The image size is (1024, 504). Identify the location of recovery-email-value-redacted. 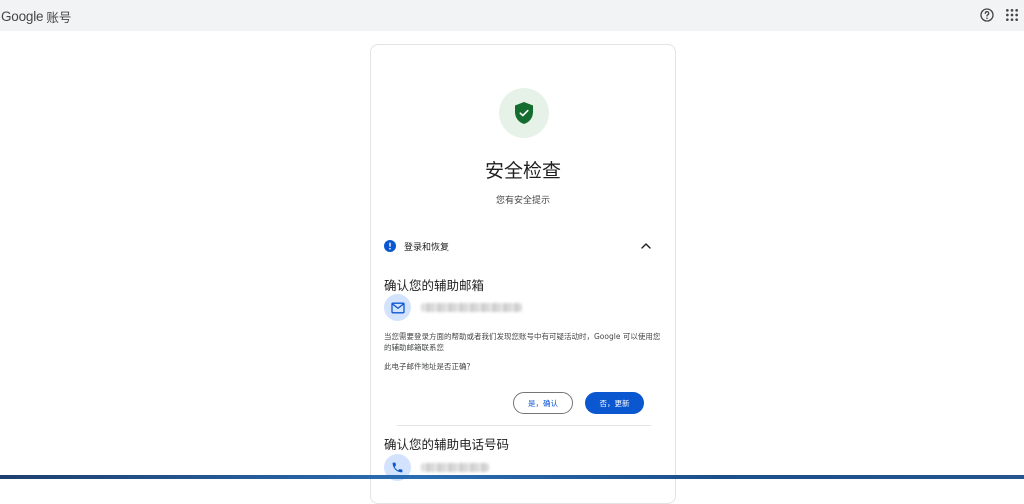
(471, 307).